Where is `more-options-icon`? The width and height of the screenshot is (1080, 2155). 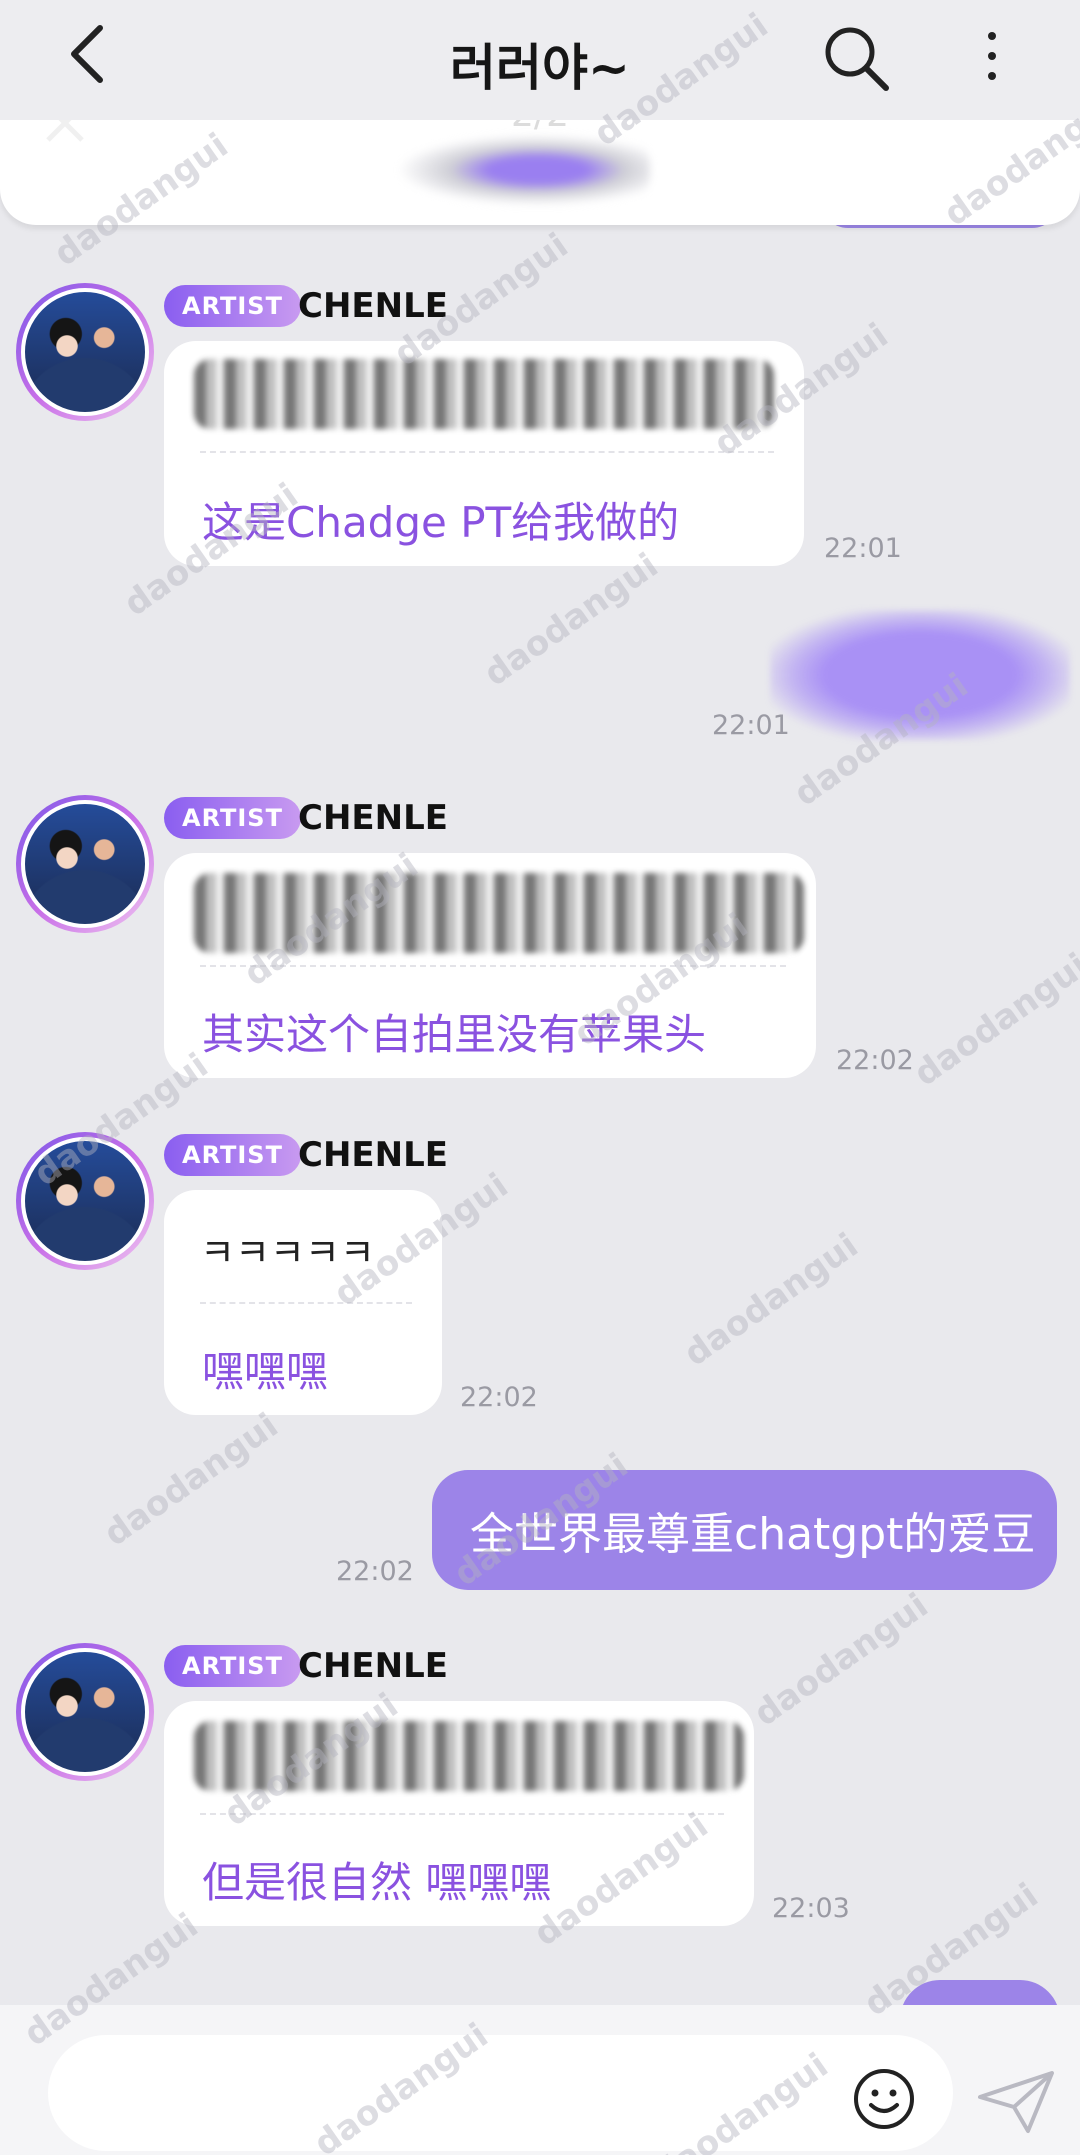 more-options-icon is located at coordinates (992, 56).